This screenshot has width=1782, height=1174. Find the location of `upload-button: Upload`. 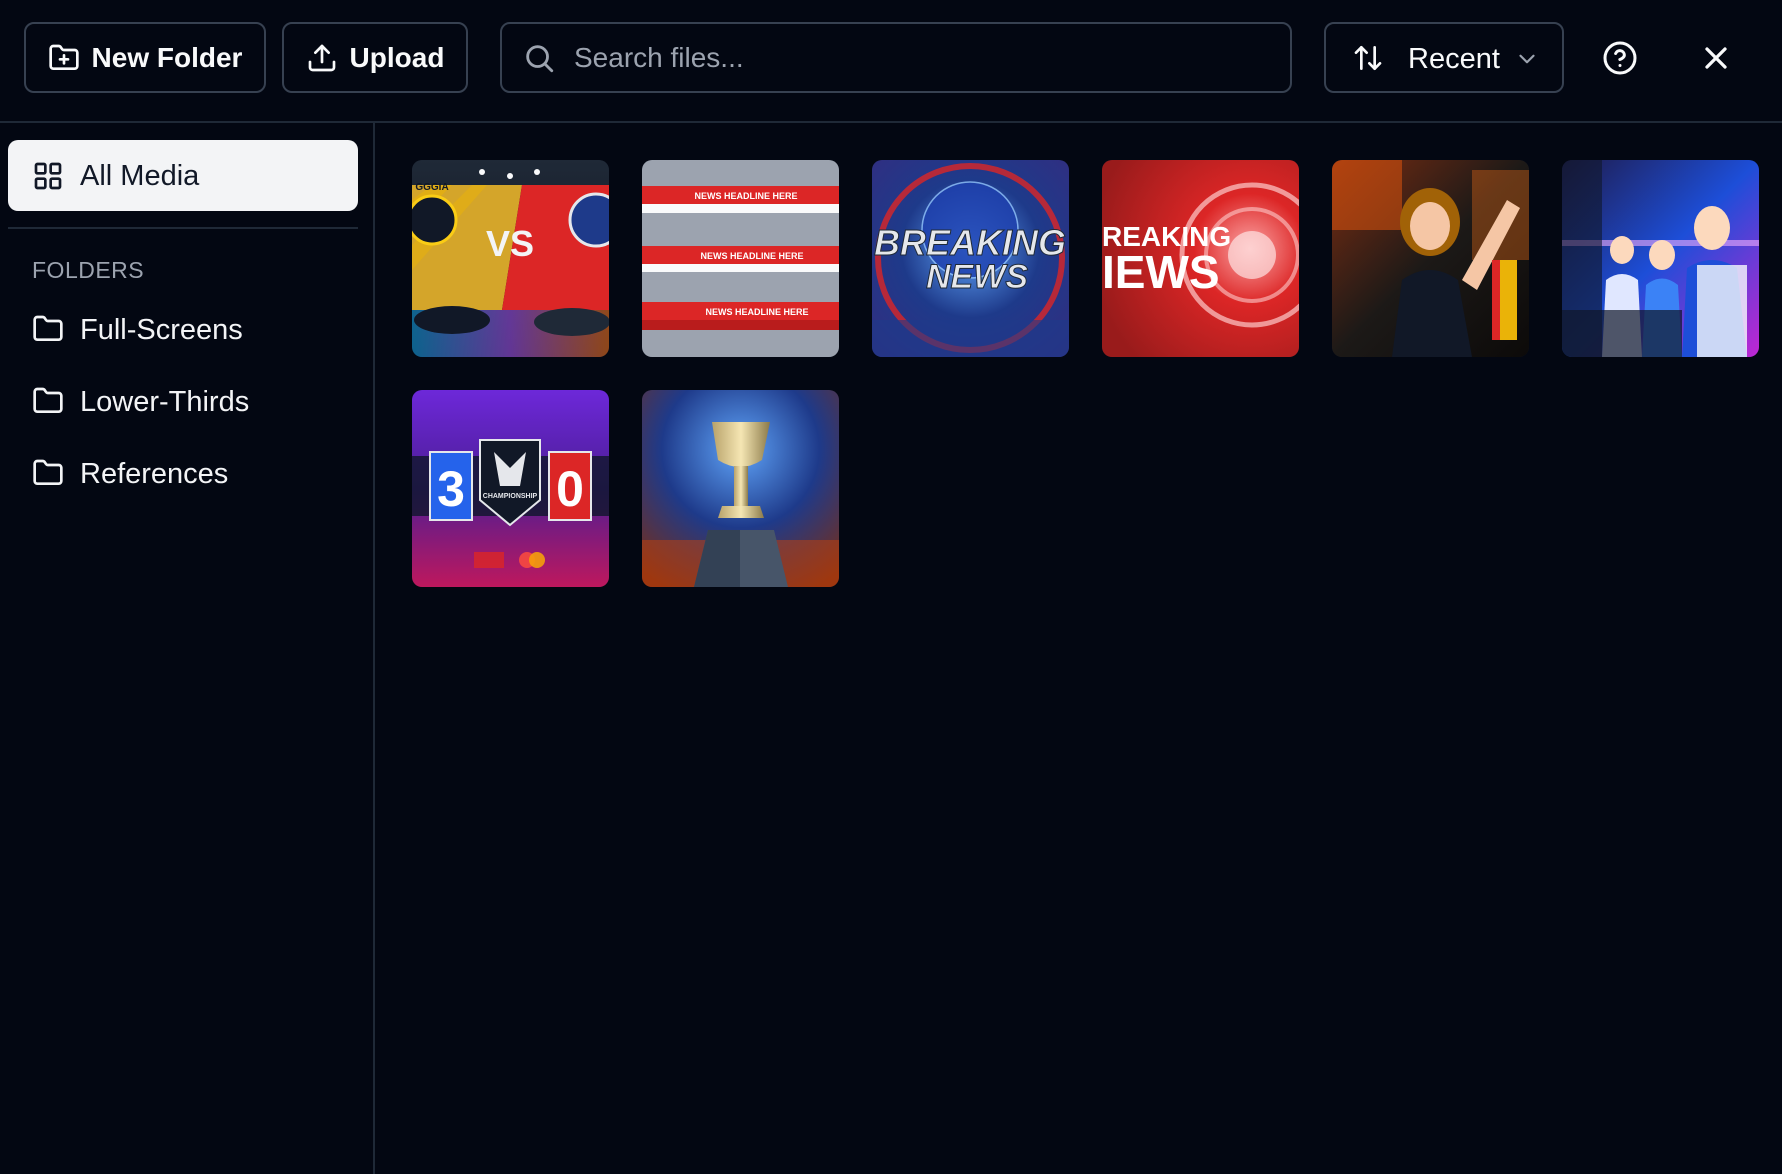

upload-button: Upload is located at coordinates (375, 57).